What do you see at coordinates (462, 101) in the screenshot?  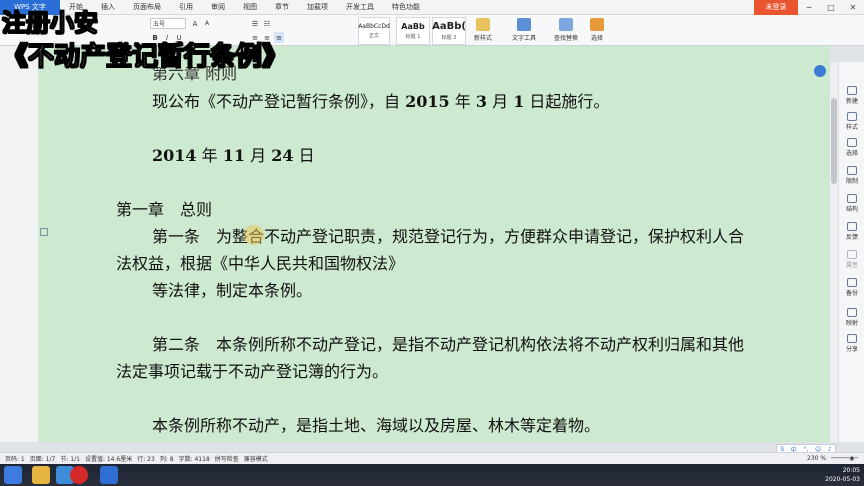 I see `announce-year-unit: 年` at bounding box center [462, 101].